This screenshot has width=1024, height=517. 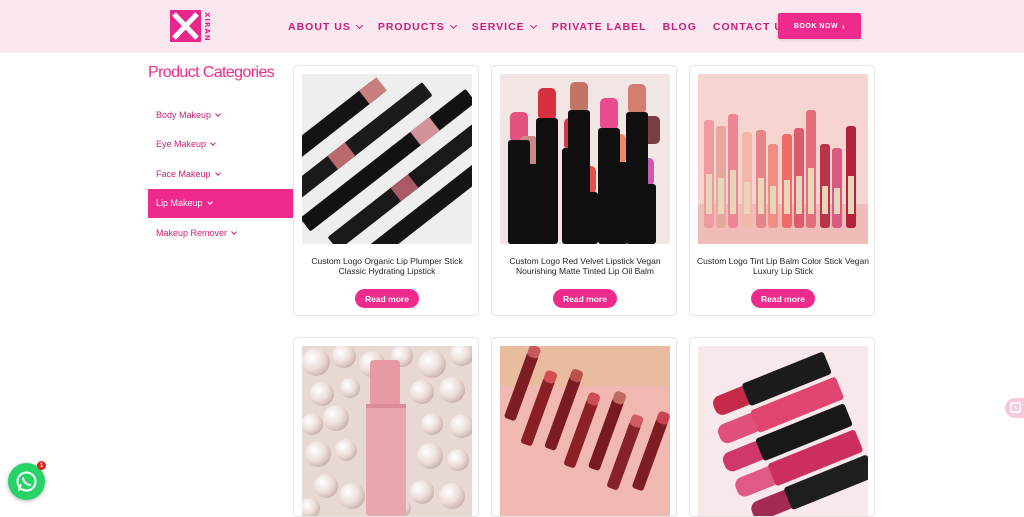 I want to click on category-label: Makeup Remover, so click(x=192, y=232).